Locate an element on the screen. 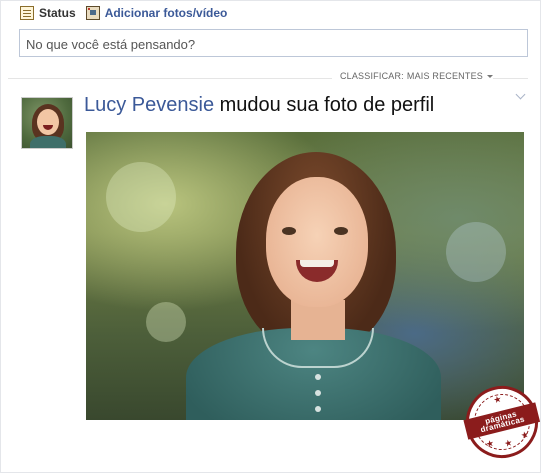  story-headline: Lucy Pevensie mudou sua foto de perfil is located at coordinates (259, 105).